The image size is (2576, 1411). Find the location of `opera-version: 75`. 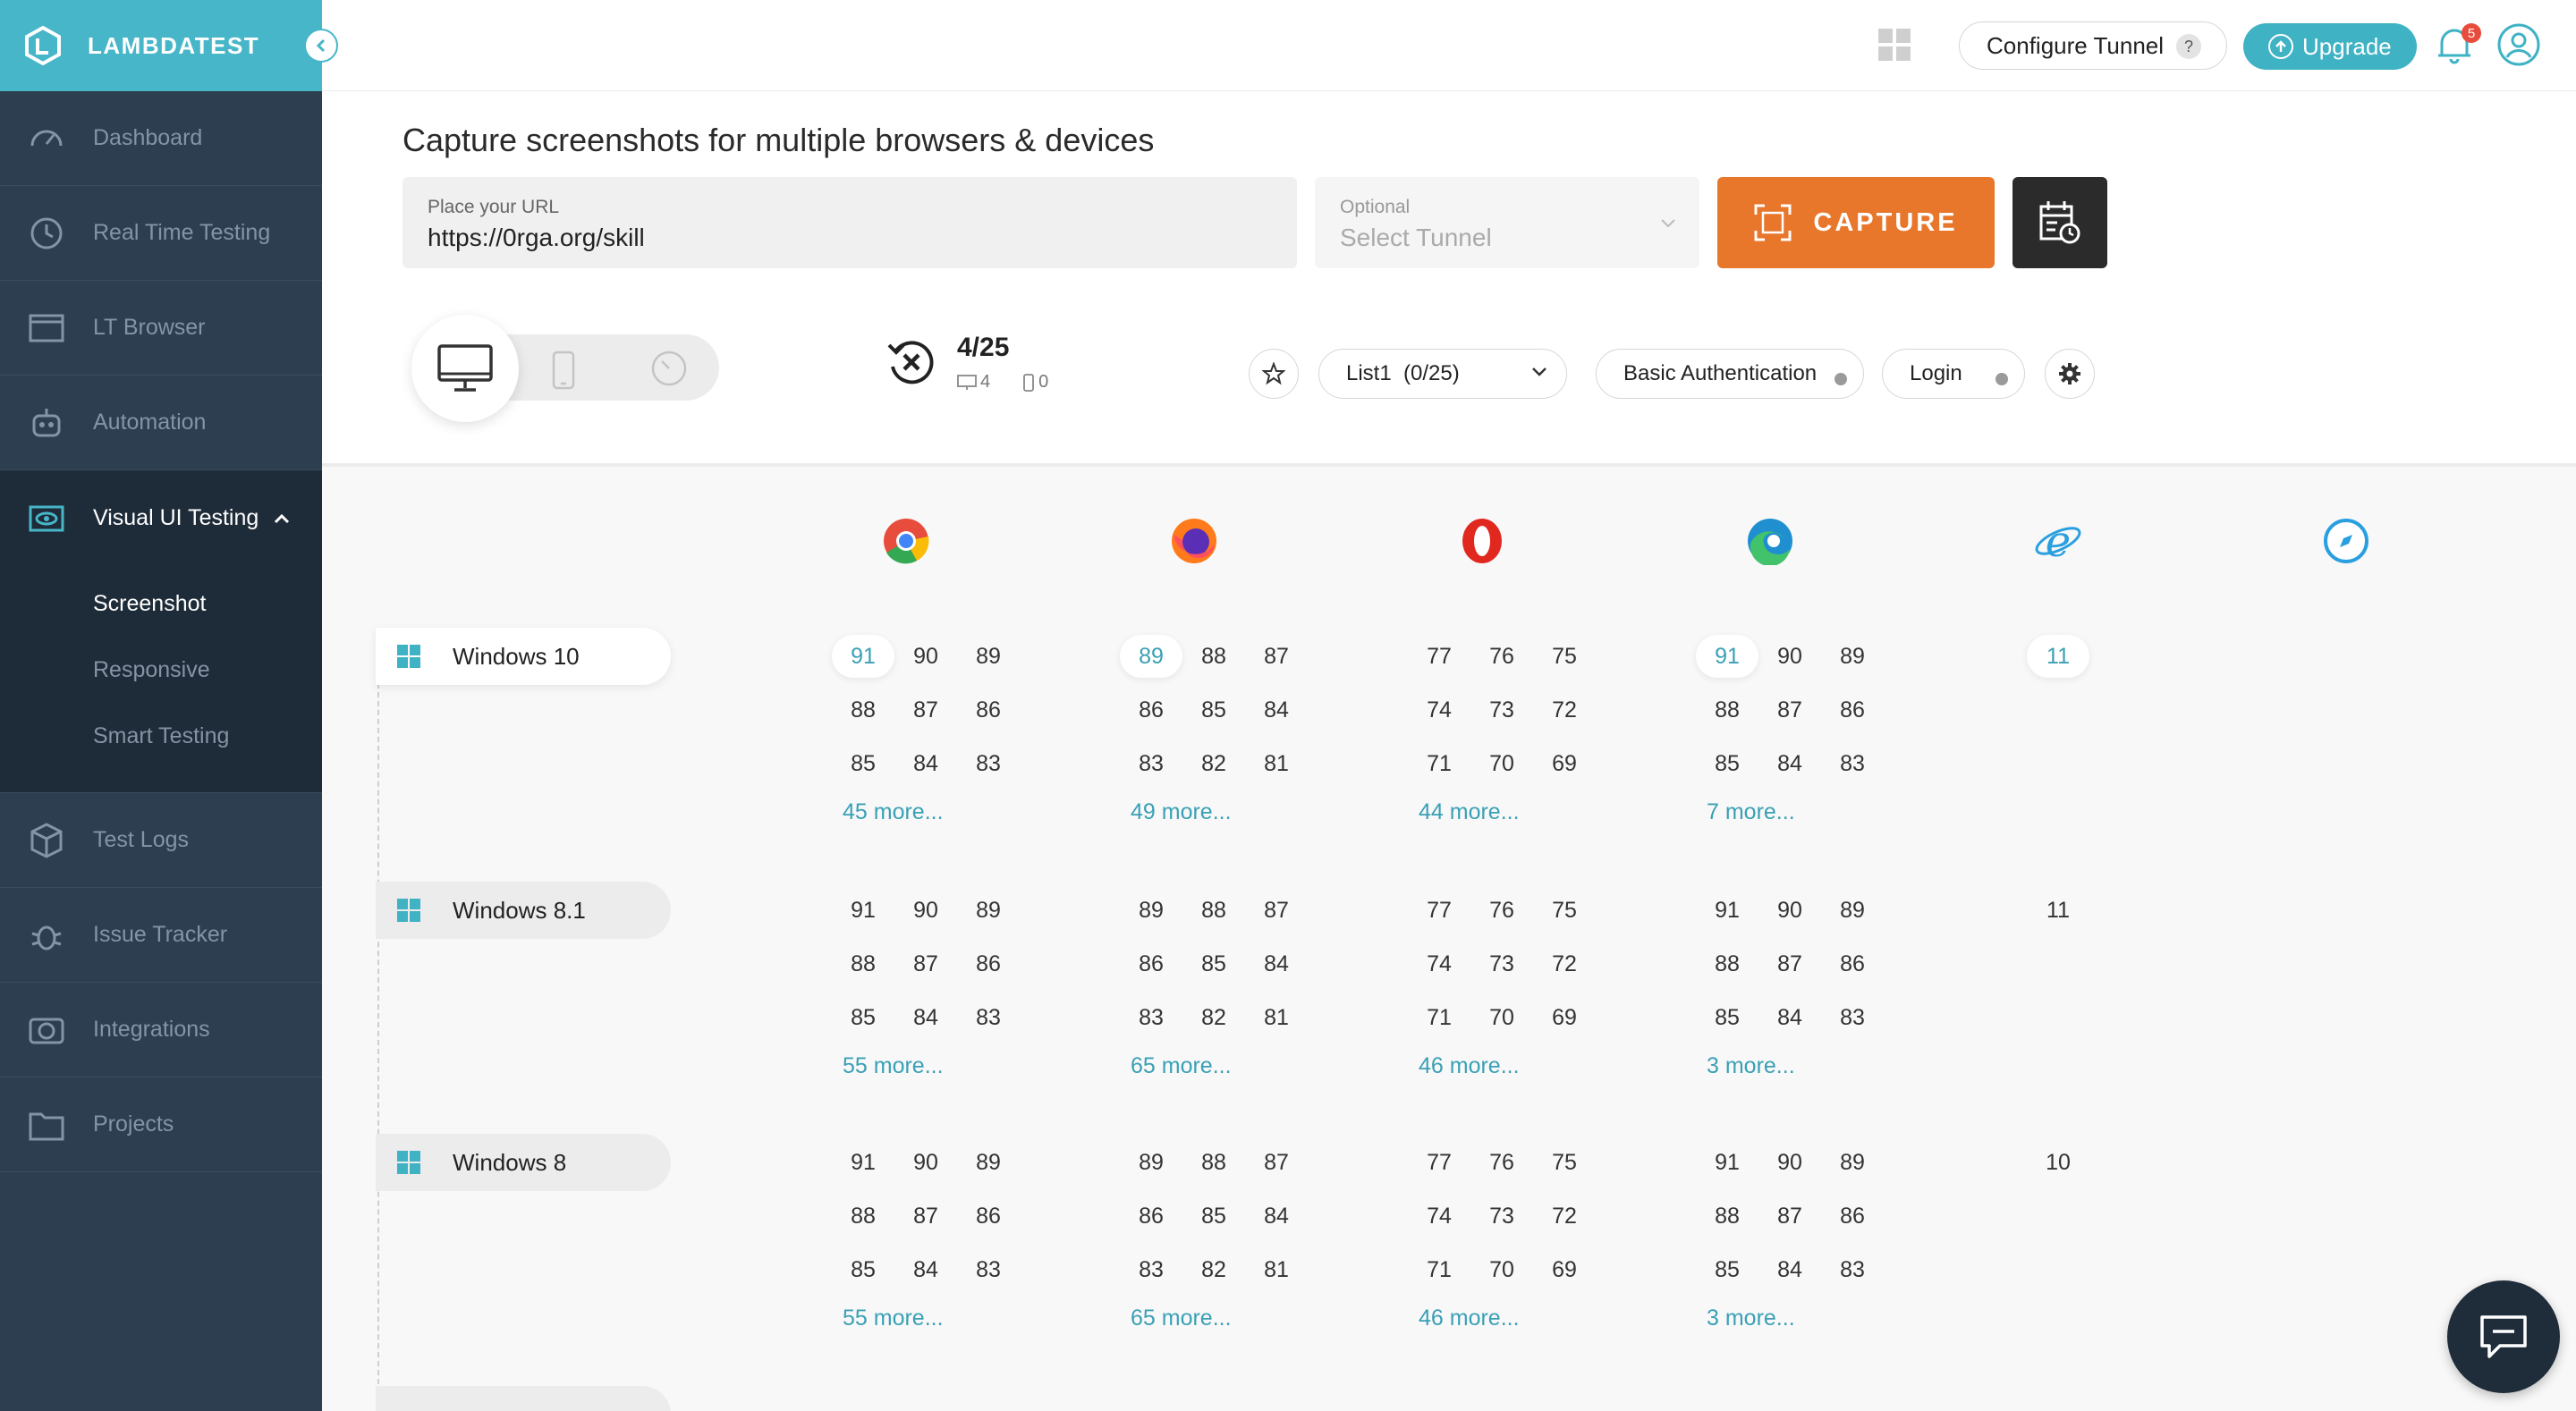

opera-version: 75 is located at coordinates (1564, 657).